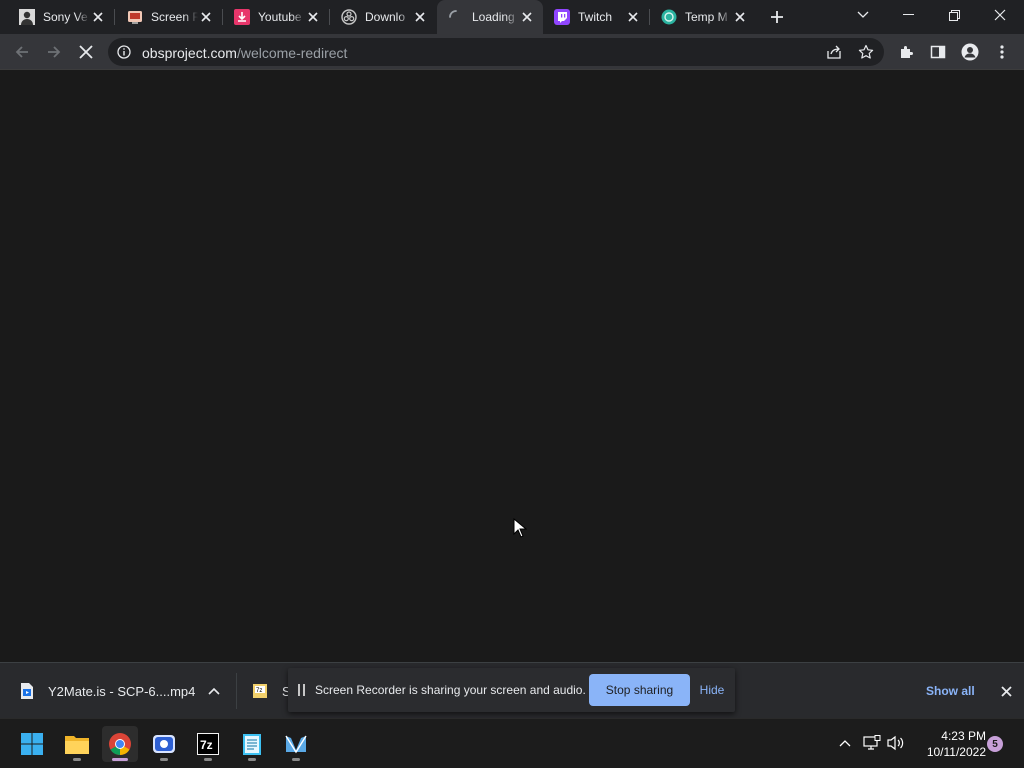 This screenshot has width=1024, height=768. Describe the element at coordinates (896, 743) in the screenshot. I see `volume-icon` at that location.